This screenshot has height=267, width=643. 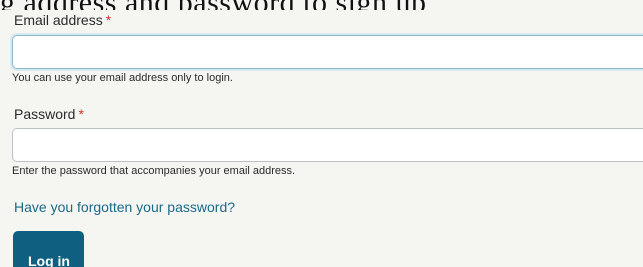 What do you see at coordinates (321, 5) in the screenshot?
I see `clipped-heading: g address and password to sign up` at bounding box center [321, 5].